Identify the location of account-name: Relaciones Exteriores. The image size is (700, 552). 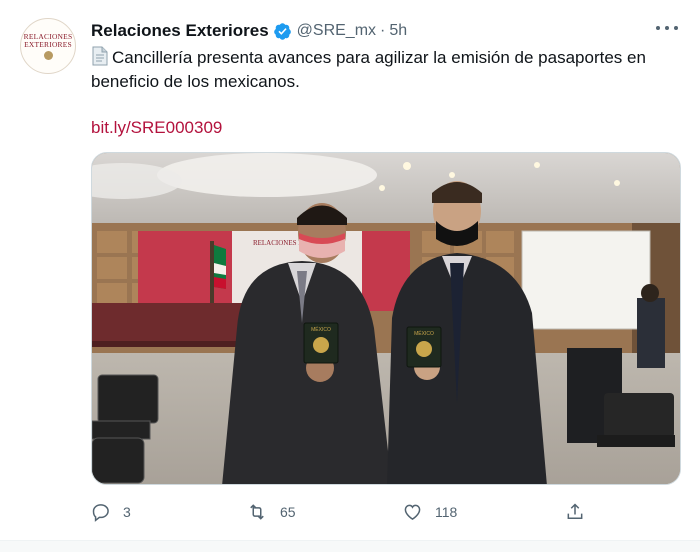
(180, 31).